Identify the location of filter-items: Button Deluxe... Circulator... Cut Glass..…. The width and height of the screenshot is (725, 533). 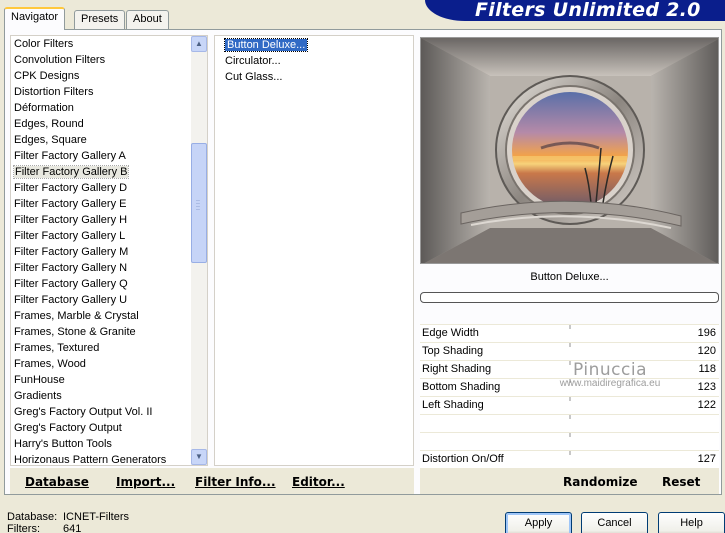
(314, 60).